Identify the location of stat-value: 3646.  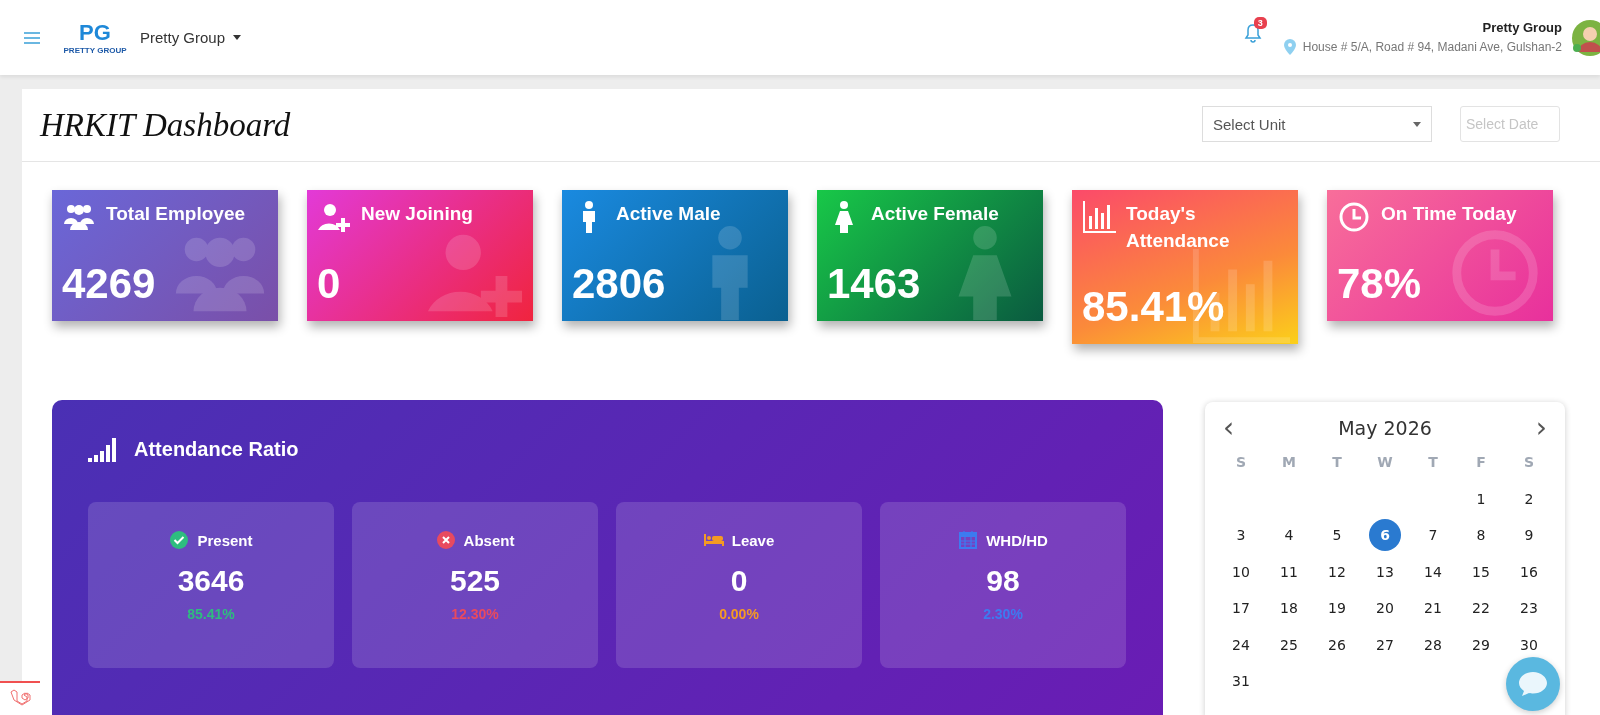
(211, 581).